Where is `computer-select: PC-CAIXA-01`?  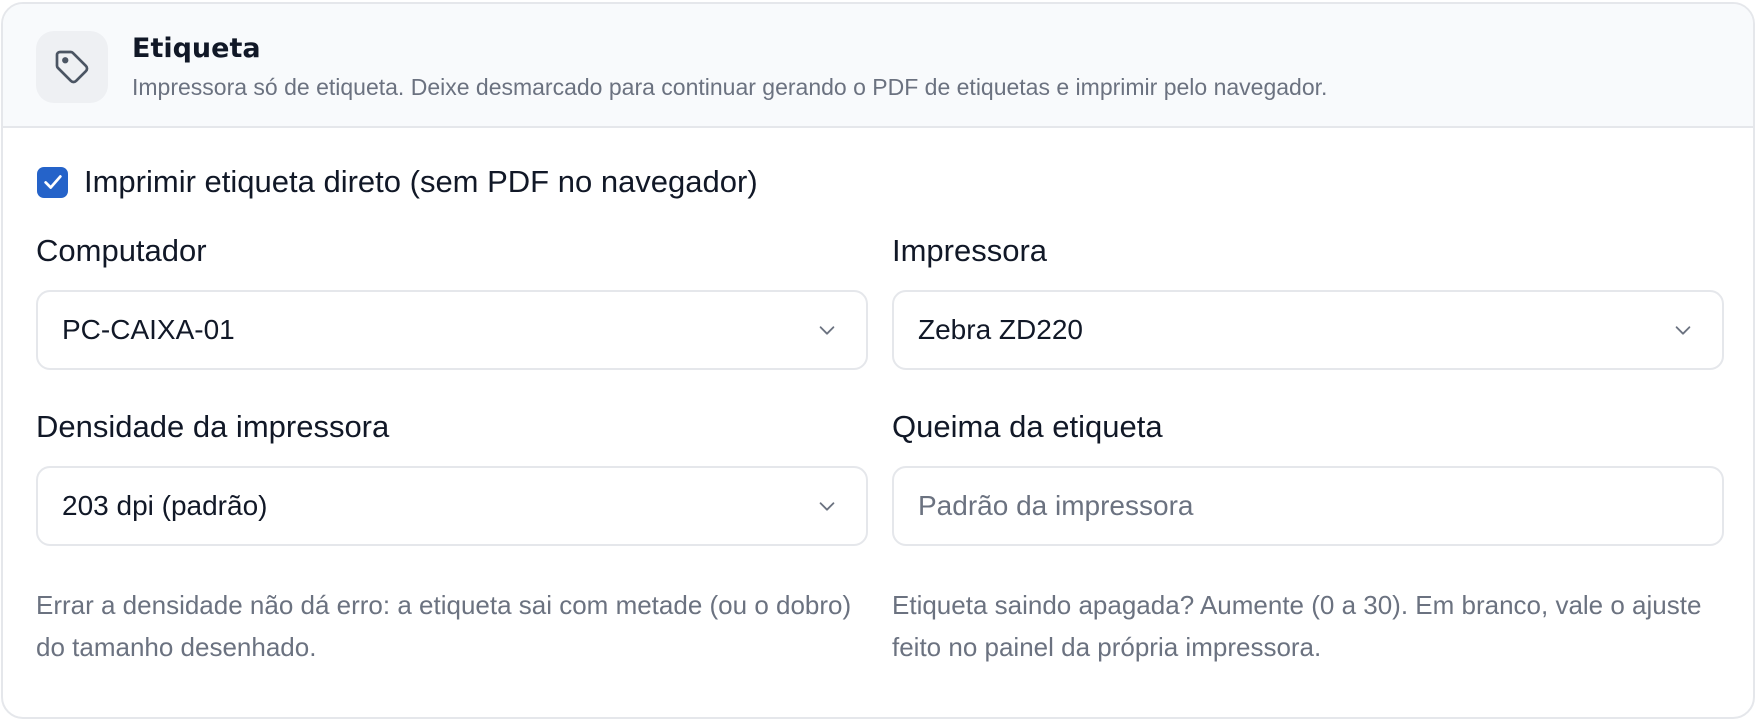
computer-select: PC-CAIXA-01 is located at coordinates (452, 330).